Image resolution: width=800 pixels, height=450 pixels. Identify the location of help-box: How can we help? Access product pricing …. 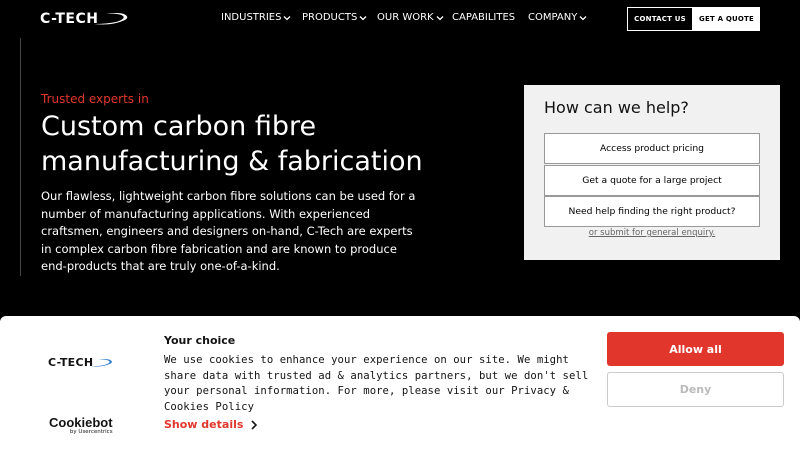
(652, 172).